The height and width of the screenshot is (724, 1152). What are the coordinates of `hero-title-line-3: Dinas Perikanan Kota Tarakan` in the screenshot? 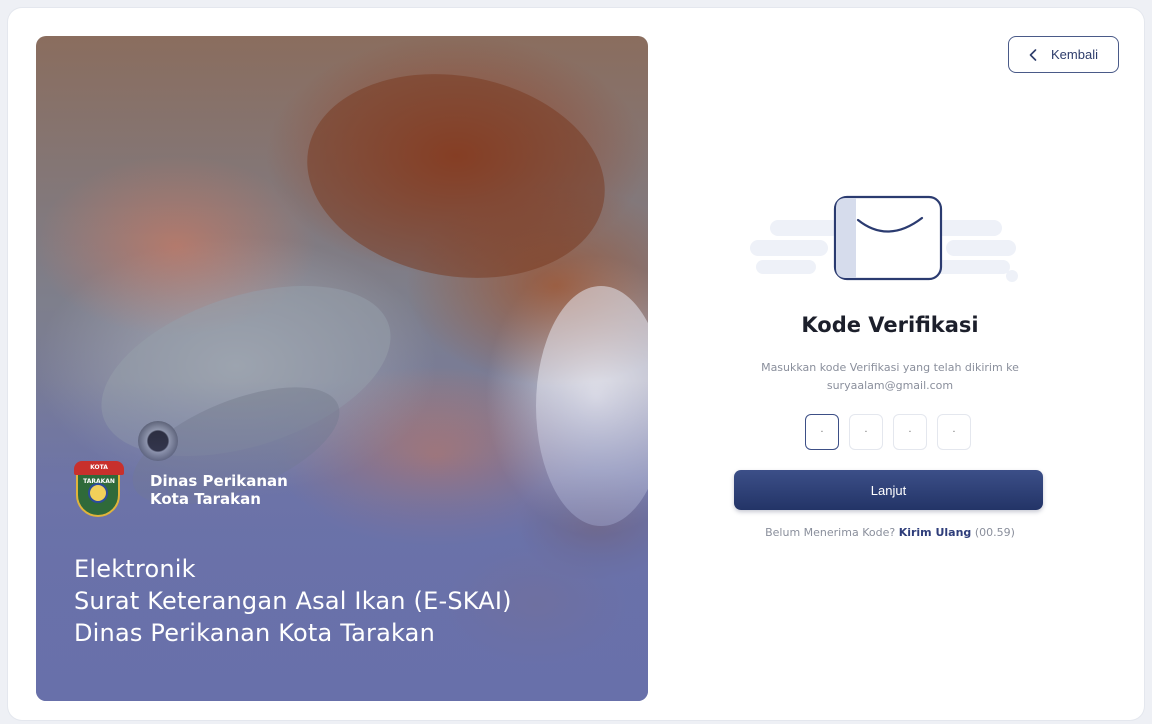 It's located at (254, 633).